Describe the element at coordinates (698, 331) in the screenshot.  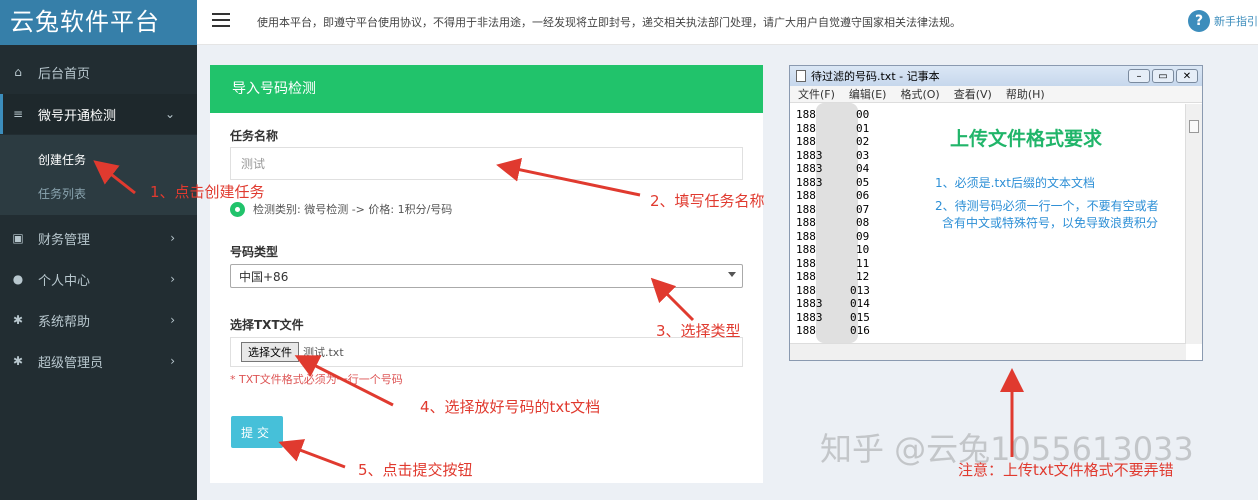
I see `annotation-3: 3、选择类型` at that location.